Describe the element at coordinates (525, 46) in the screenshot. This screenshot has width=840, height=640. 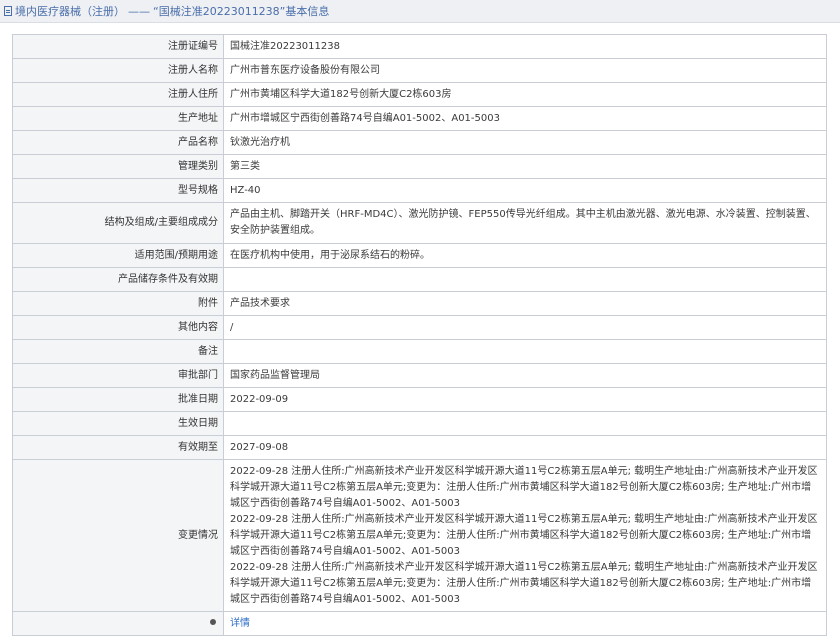
I see `field-value: 国械注准20223011238` at that location.